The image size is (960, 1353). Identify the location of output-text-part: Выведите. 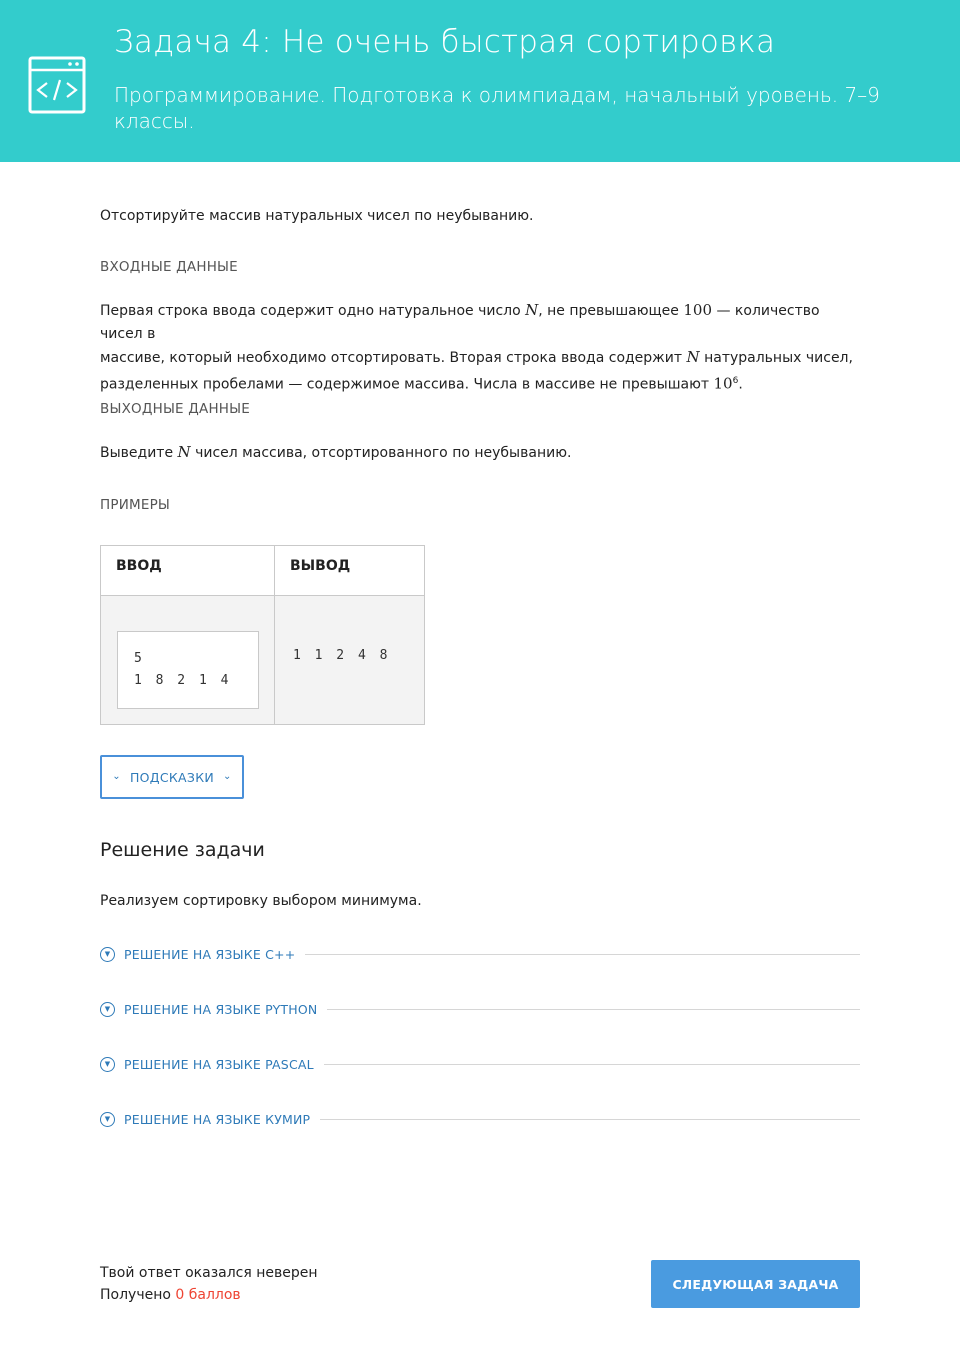
(139, 453).